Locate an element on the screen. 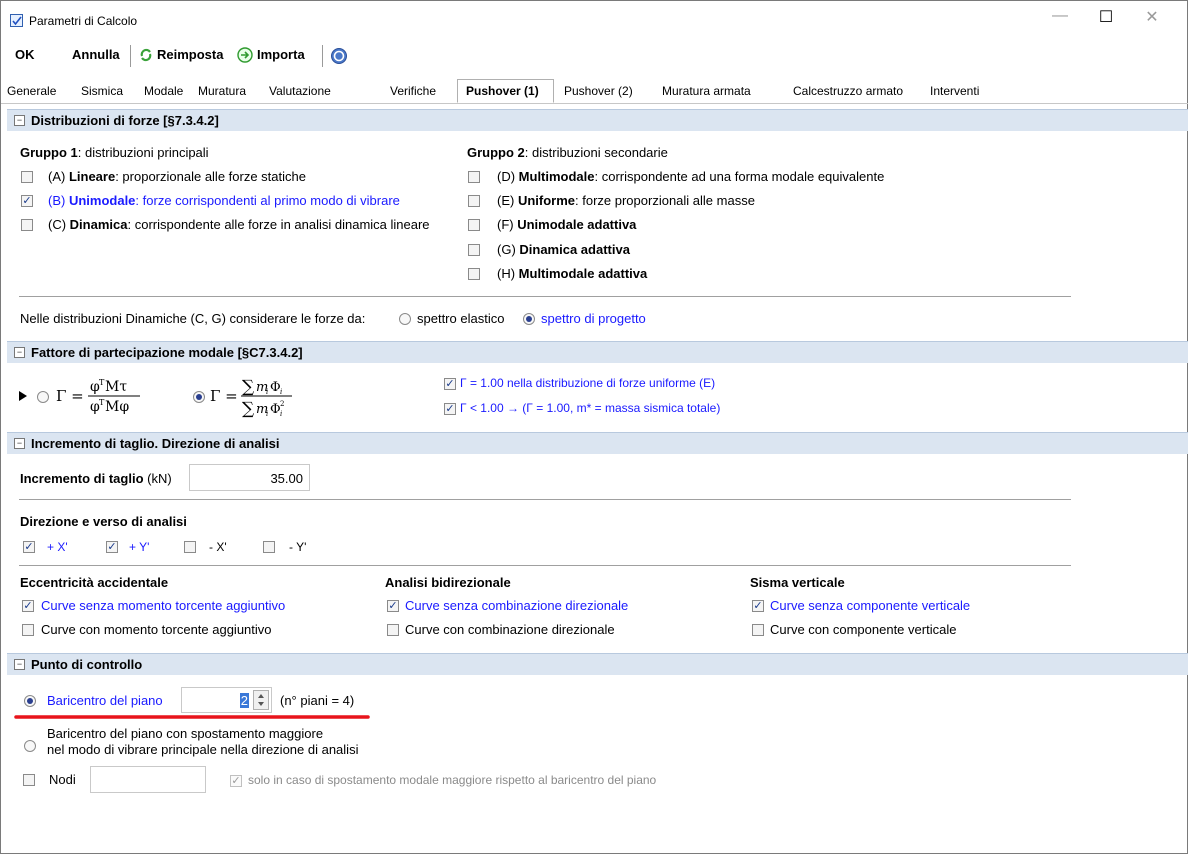  checkbox-dir-minus-x is located at coordinates (190, 547).